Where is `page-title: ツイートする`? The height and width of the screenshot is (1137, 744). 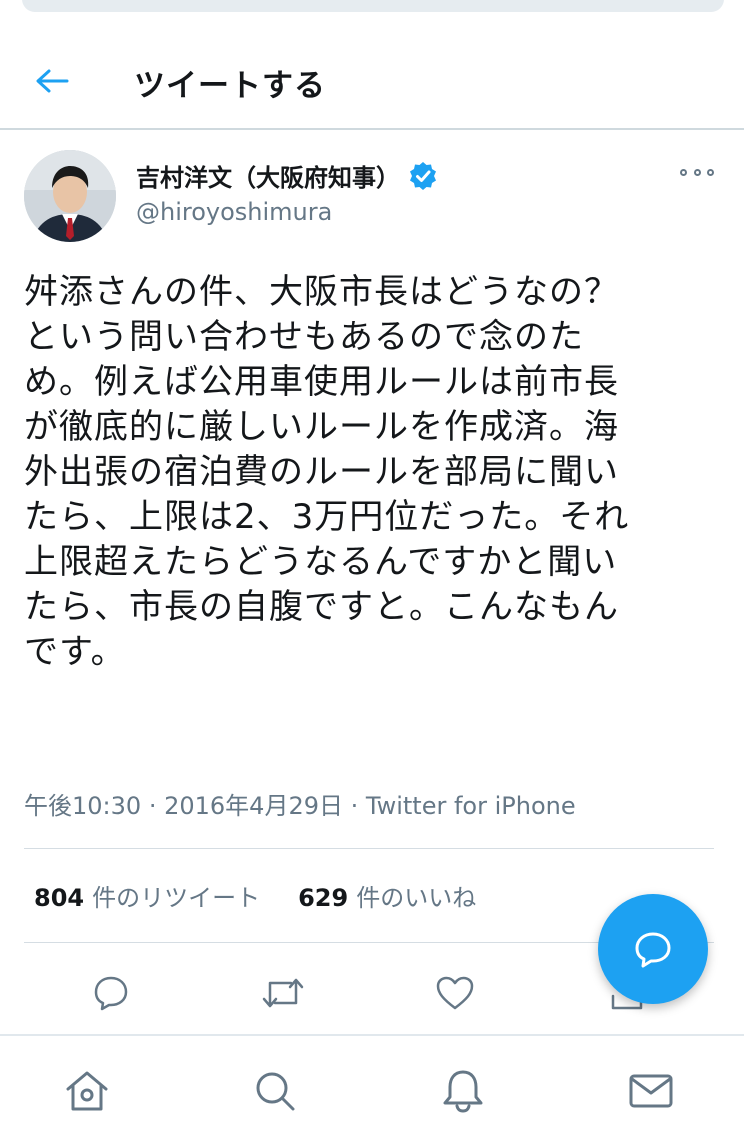
page-title: ツイートする is located at coordinates (230, 86).